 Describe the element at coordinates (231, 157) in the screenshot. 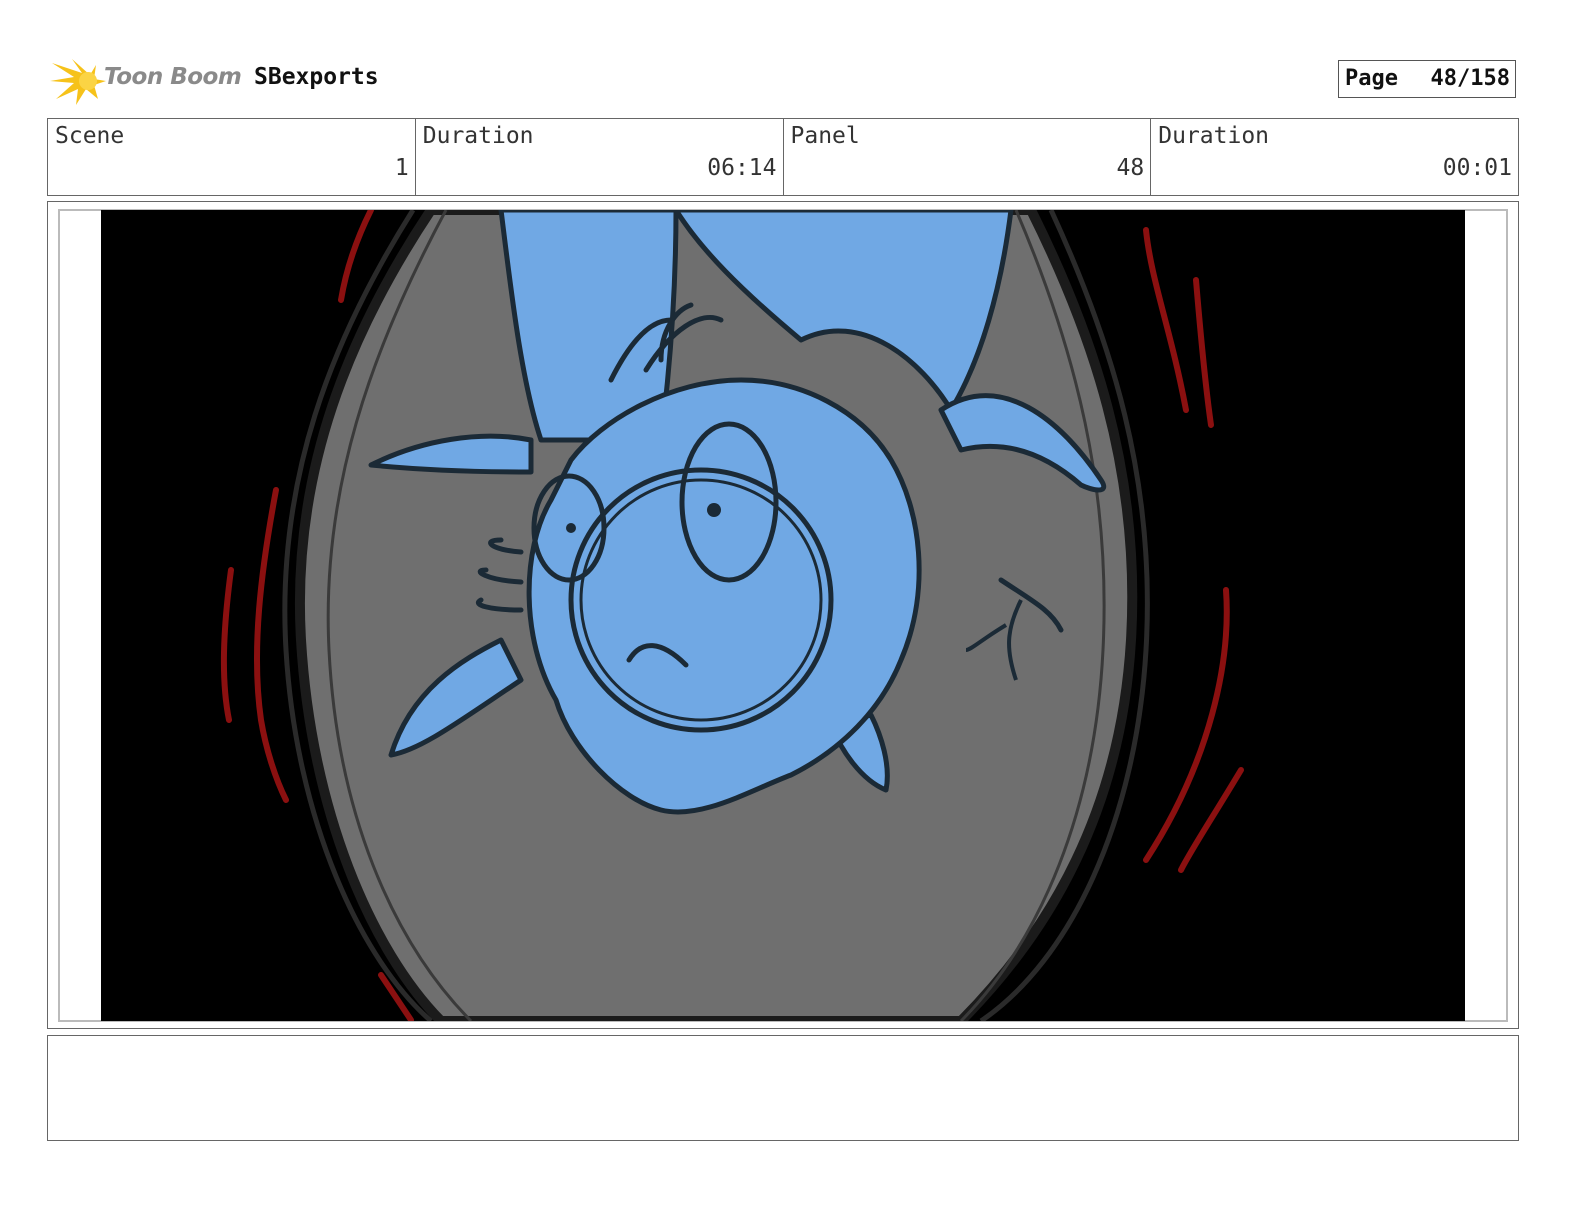

I see `scene-cell: Scene 1` at that location.